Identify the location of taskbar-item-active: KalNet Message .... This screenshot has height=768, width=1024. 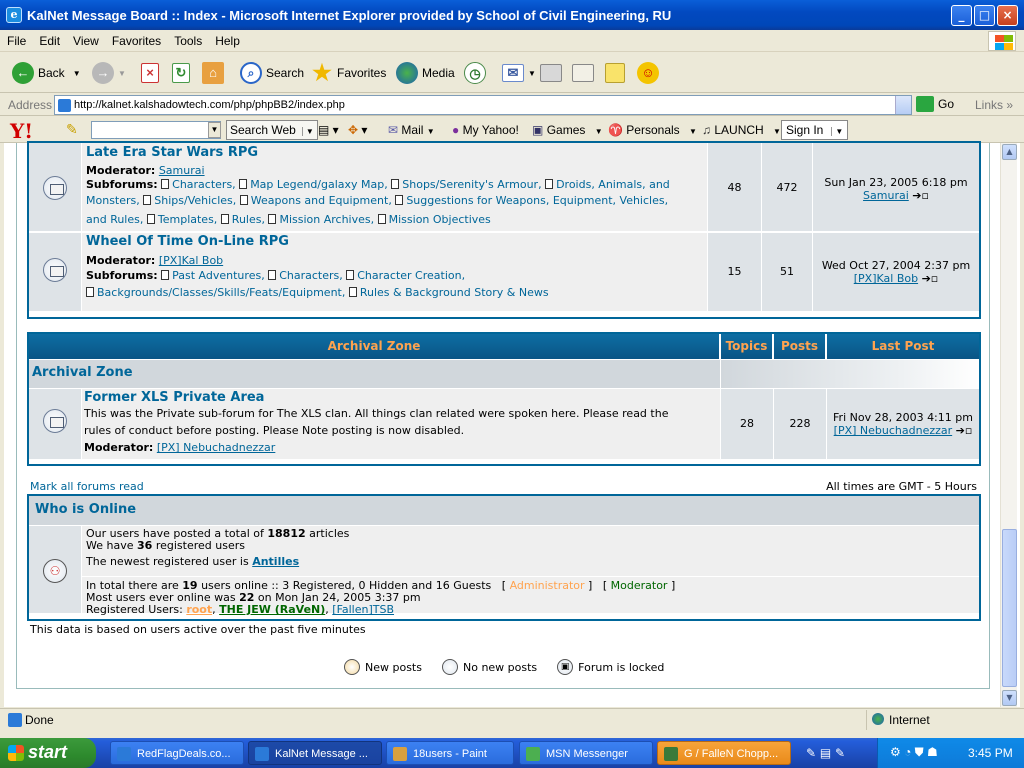
(315, 753).